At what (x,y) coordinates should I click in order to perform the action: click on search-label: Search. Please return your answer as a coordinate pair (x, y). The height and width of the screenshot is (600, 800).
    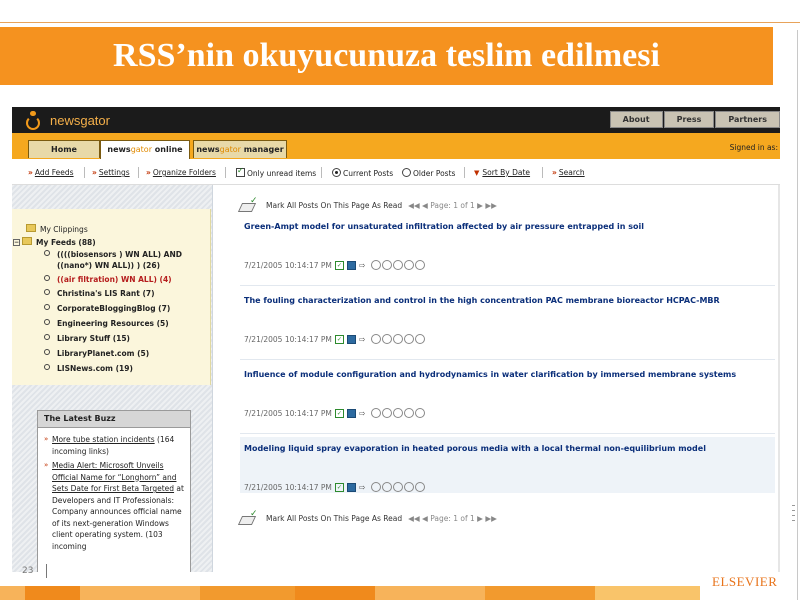
    Looking at the image, I should click on (571, 172).